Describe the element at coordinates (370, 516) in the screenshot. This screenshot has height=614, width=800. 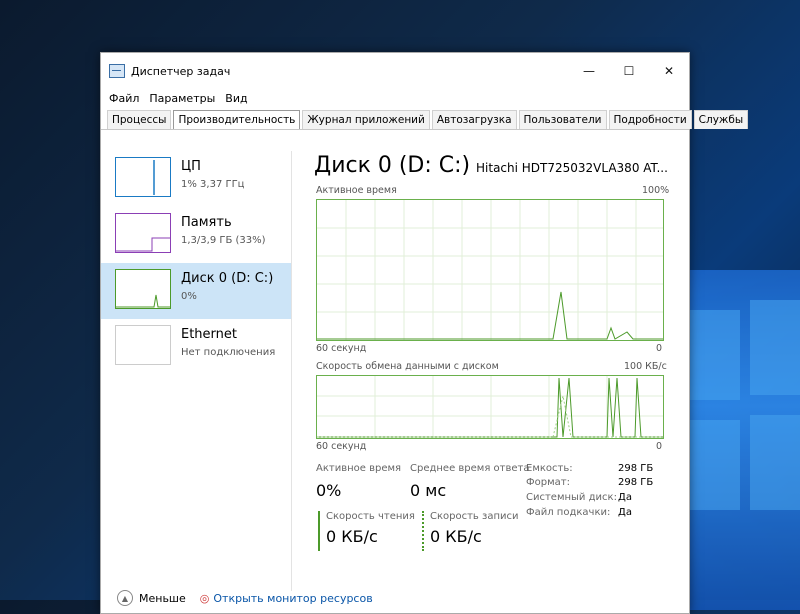
I see `read-speed-label: Скорость чтения` at that location.